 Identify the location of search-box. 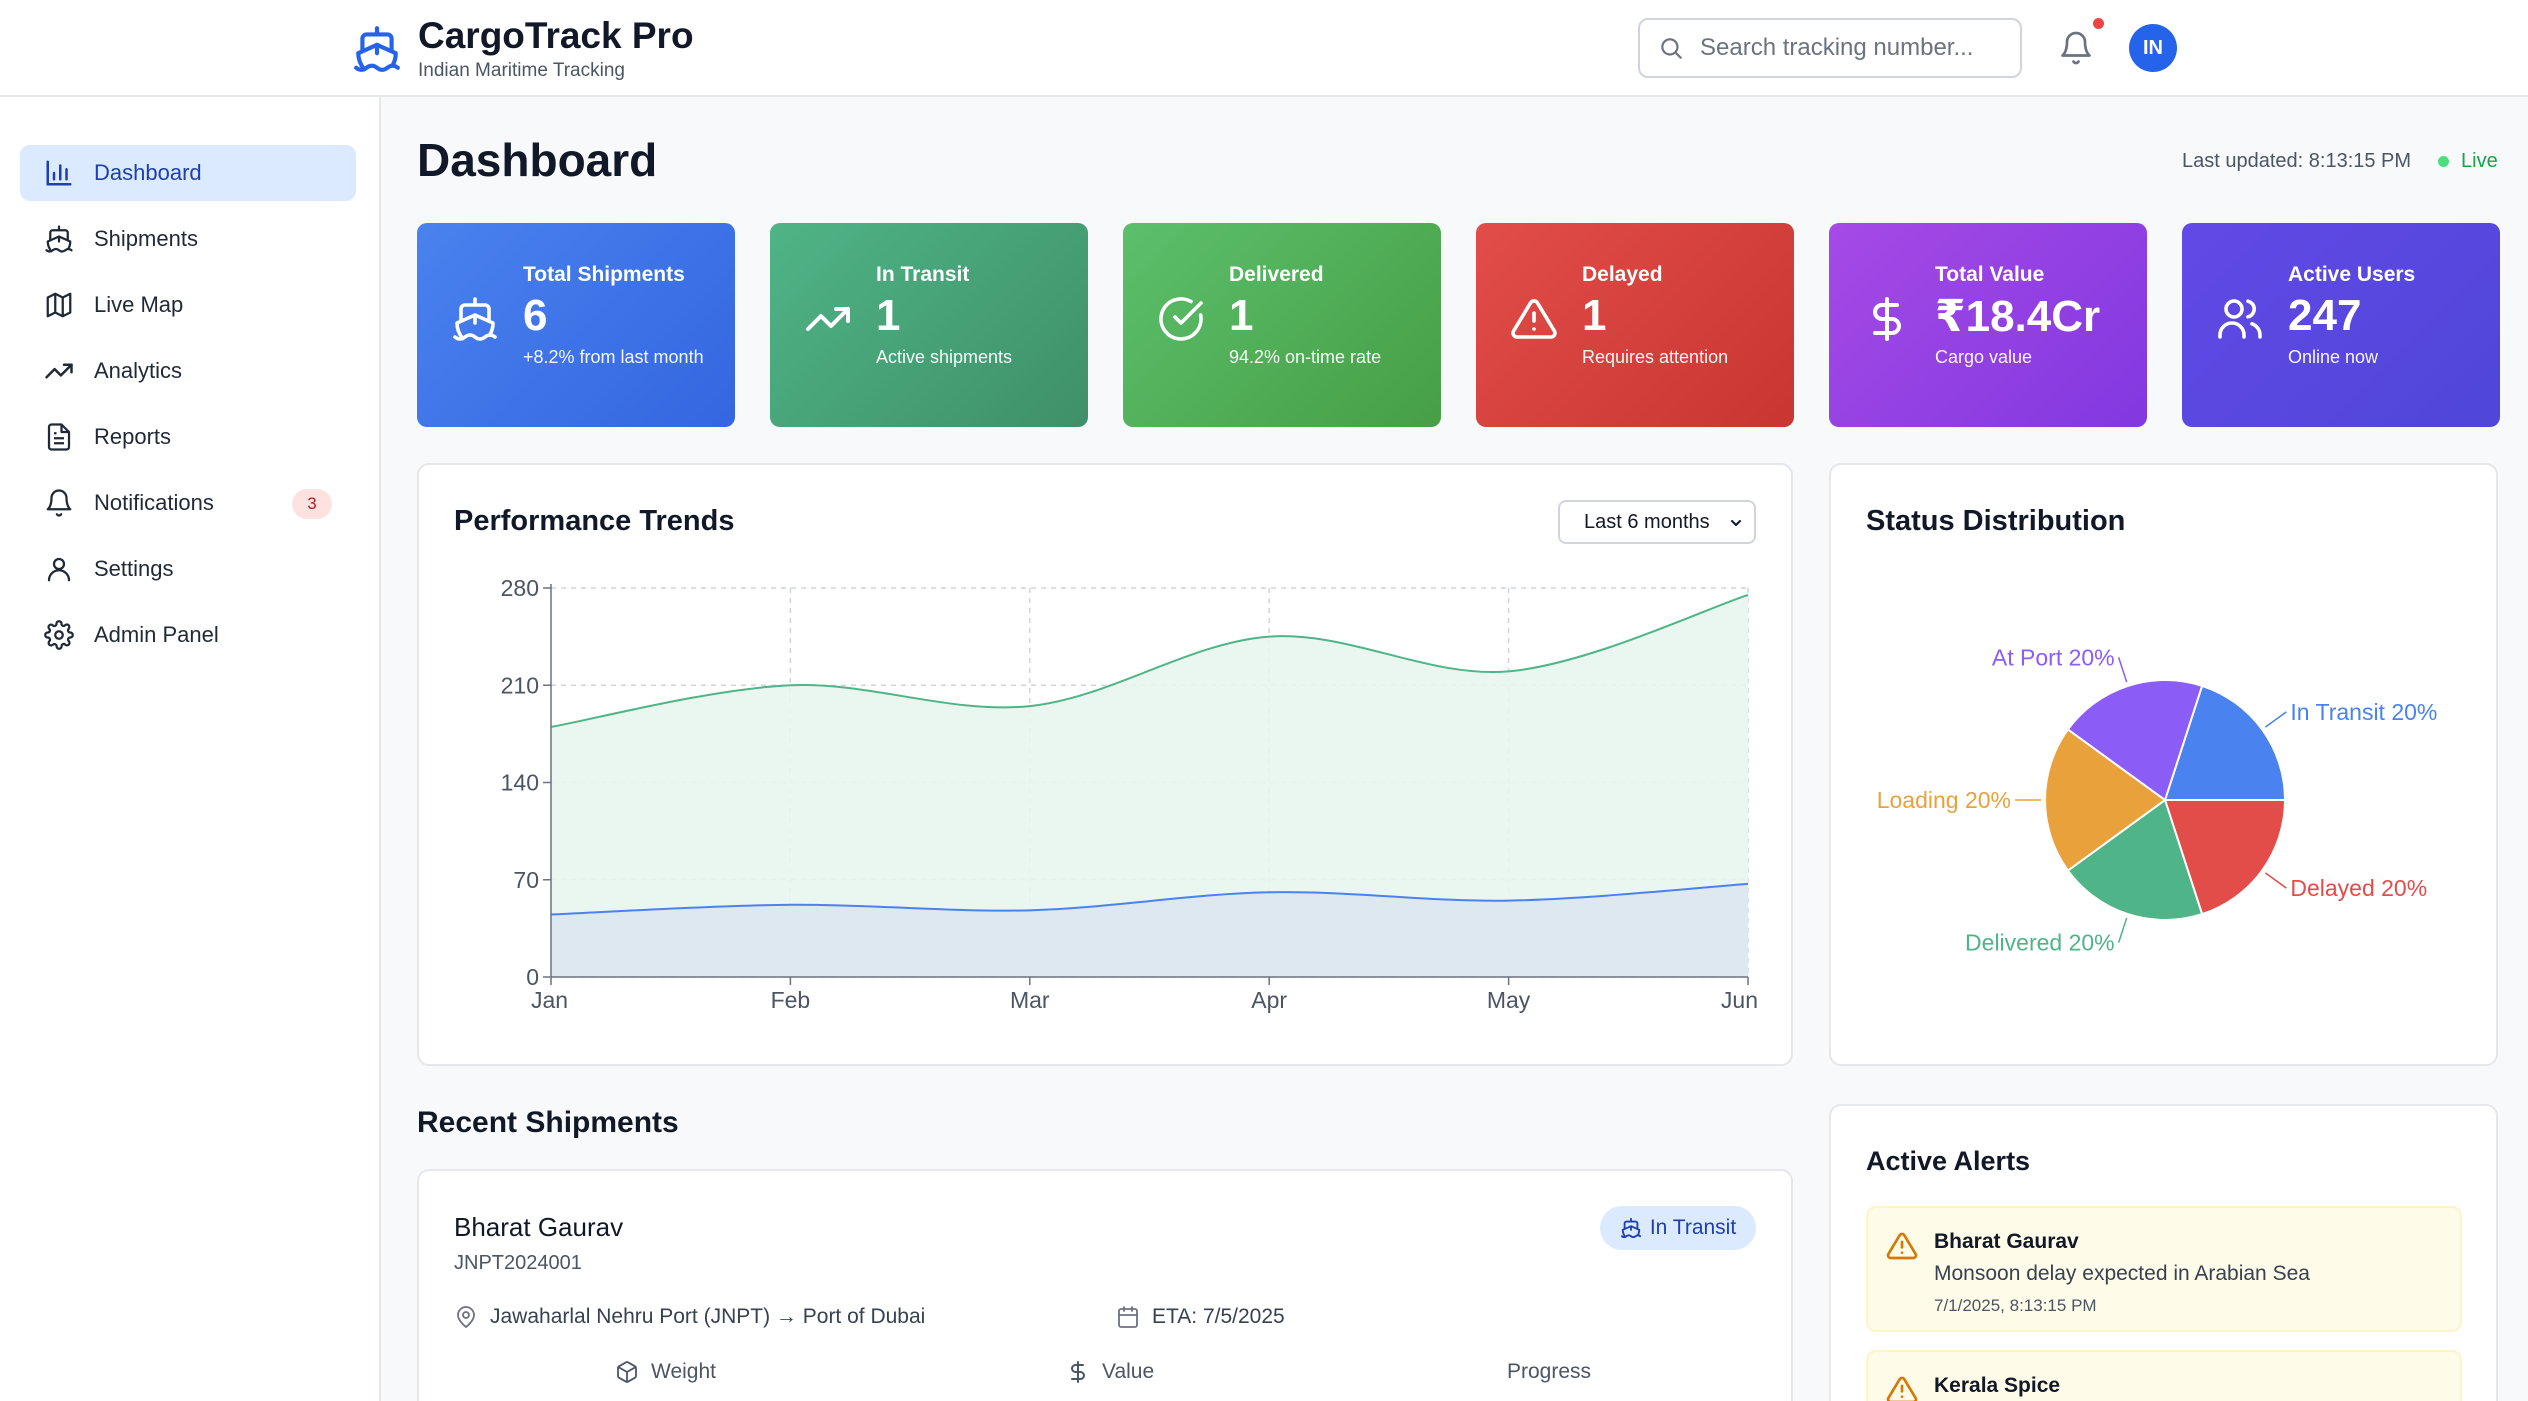
(1830, 48).